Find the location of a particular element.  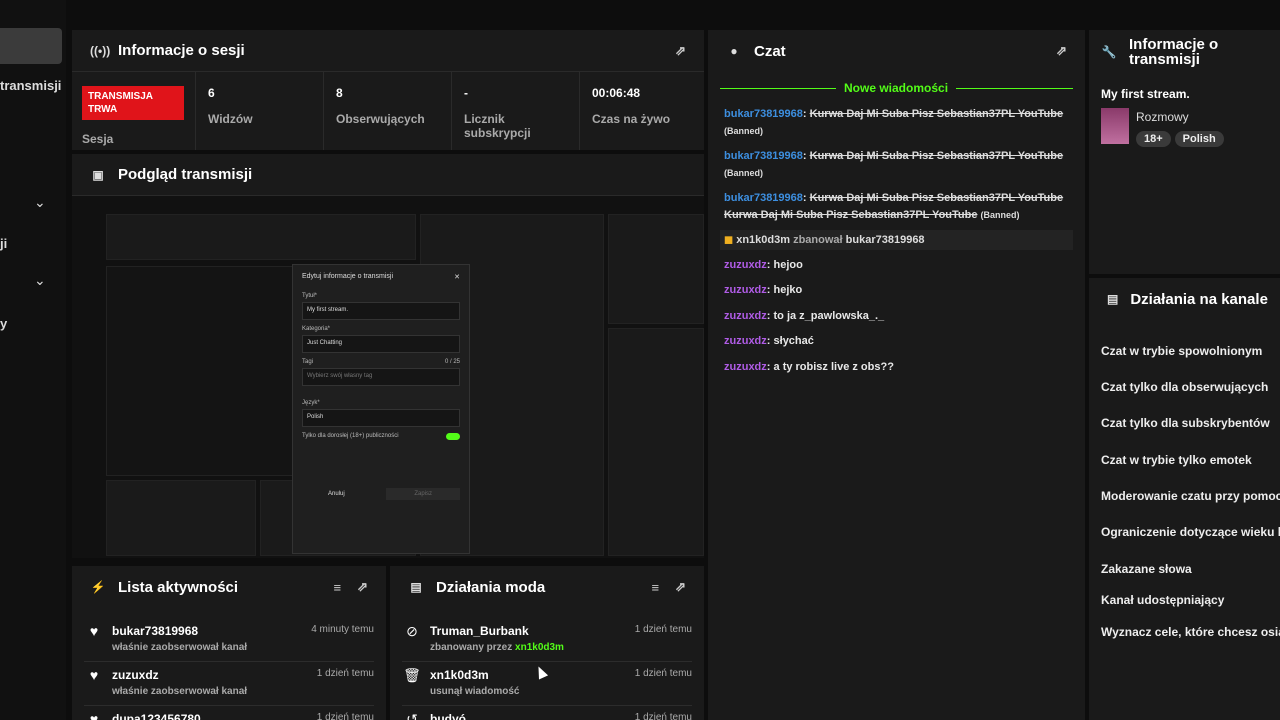

trash-icon: 🗑 is located at coordinates (412, 675).